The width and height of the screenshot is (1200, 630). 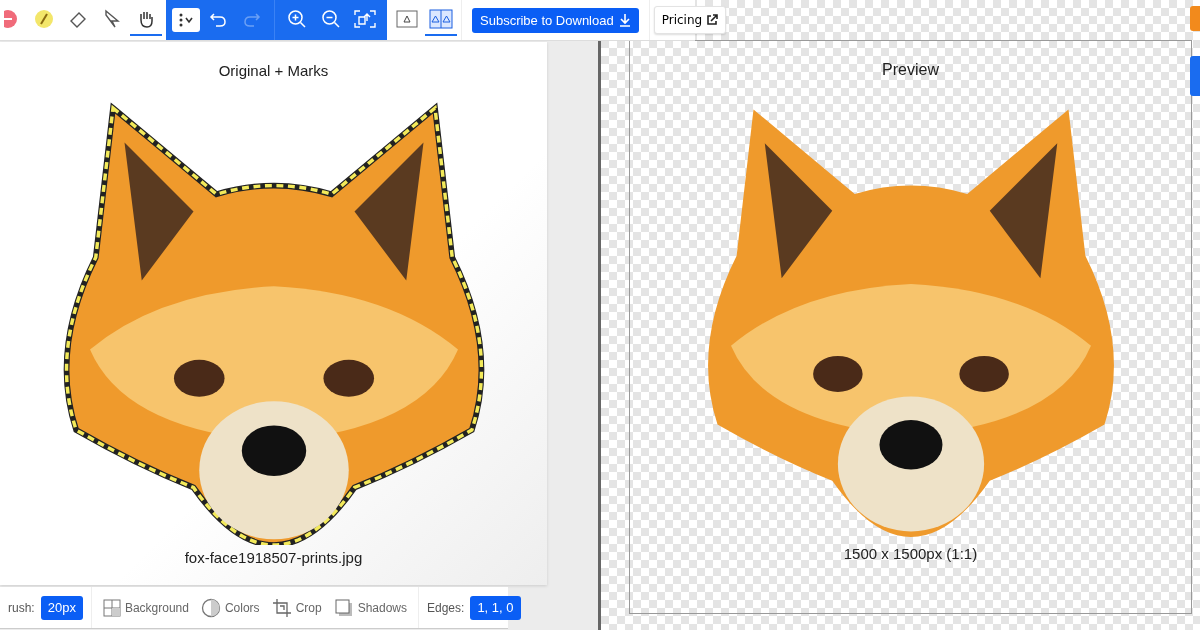 I want to click on external-link-icon, so click(x=712, y=20).